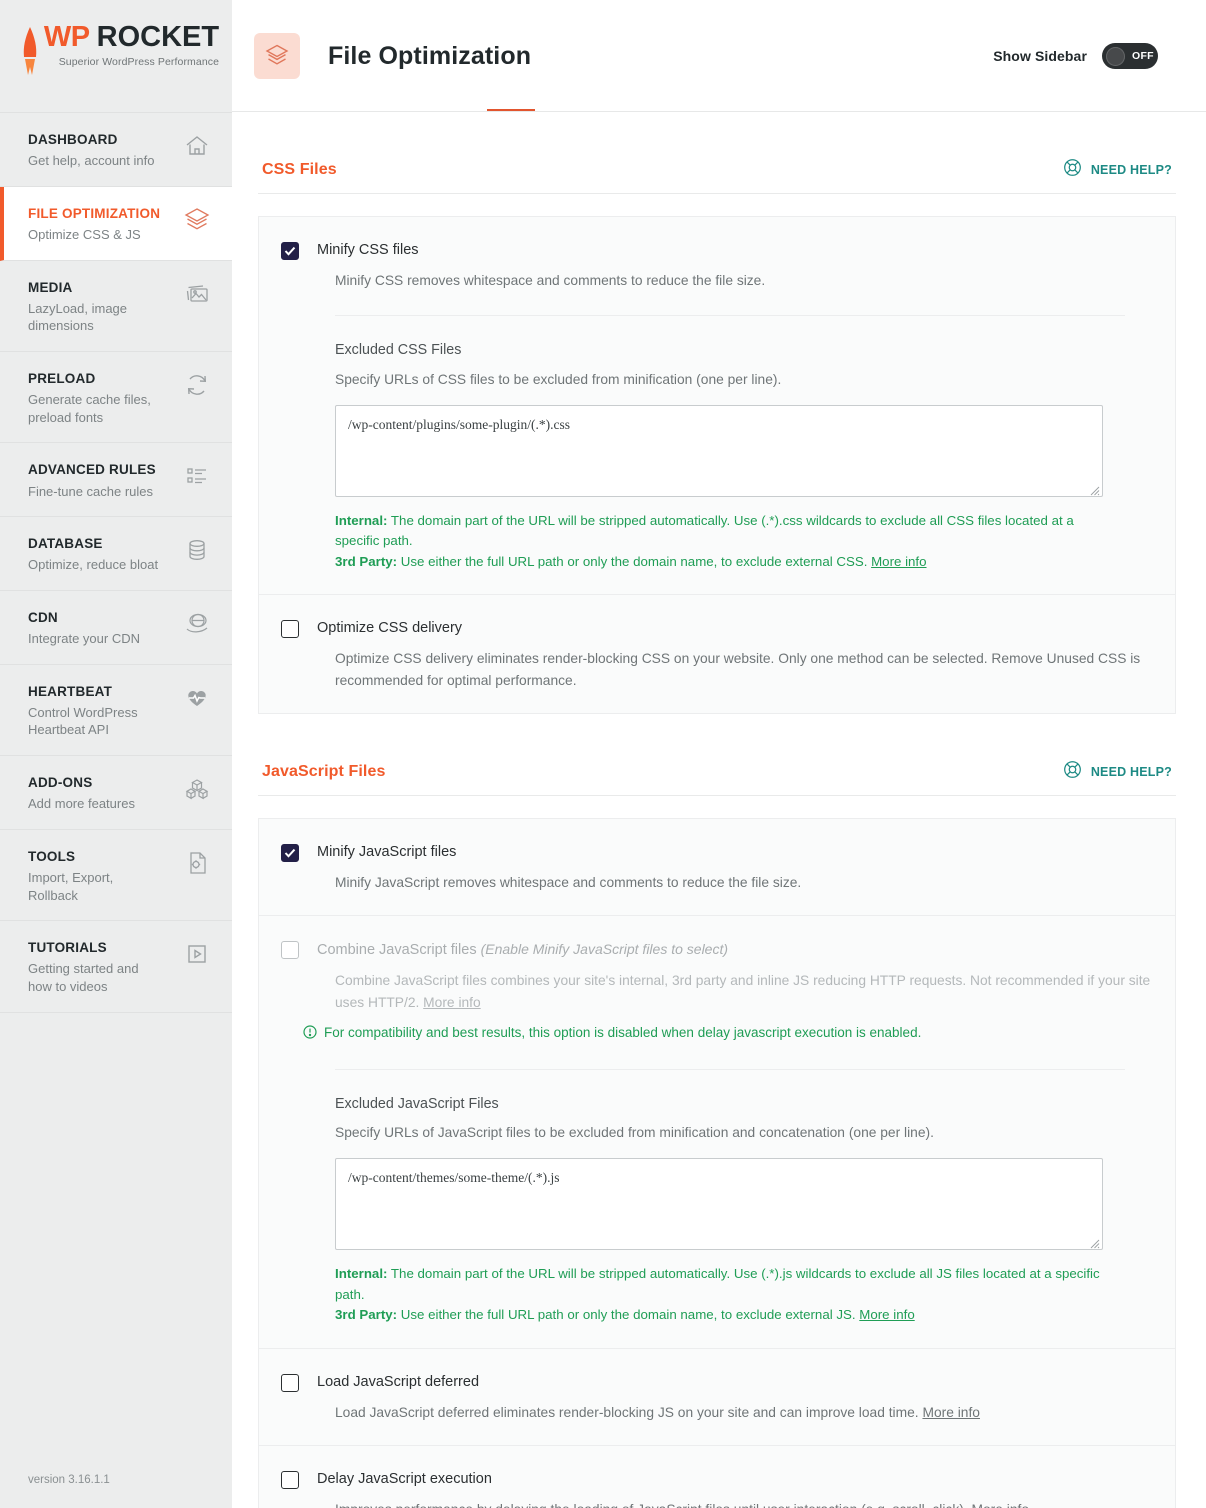 This screenshot has height=1508, width=1206. What do you see at coordinates (1117, 170) in the screenshot?
I see `need-help-css-button: NEED HELP?` at bounding box center [1117, 170].